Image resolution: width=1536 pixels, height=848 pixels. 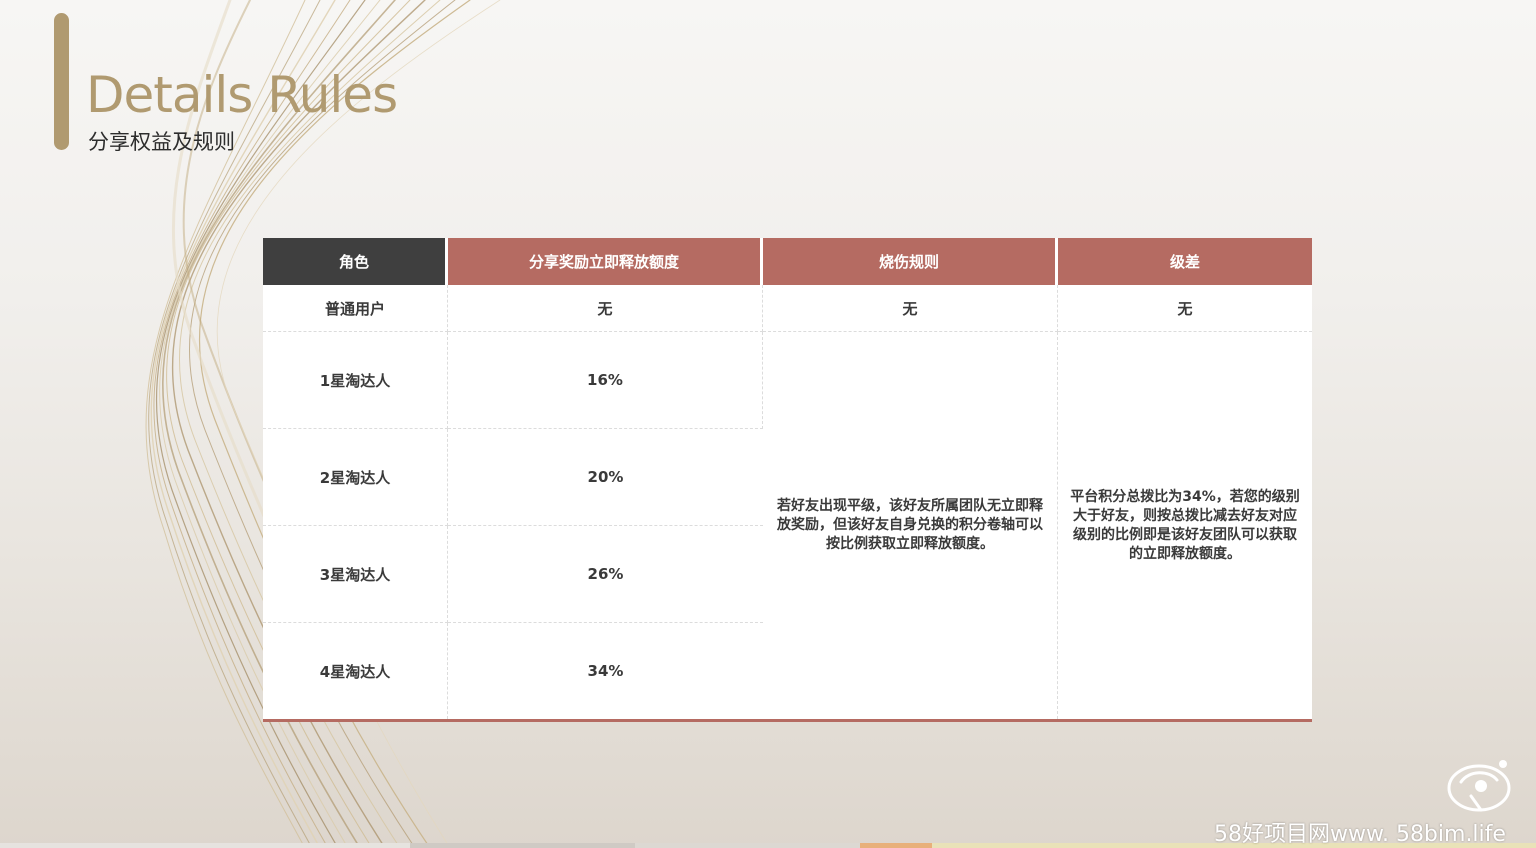 I want to click on header-level-diff: 级差, so click(x=1185, y=261).